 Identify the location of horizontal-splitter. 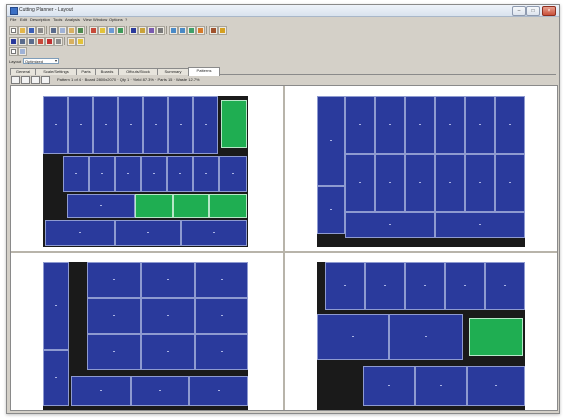
(284, 252).